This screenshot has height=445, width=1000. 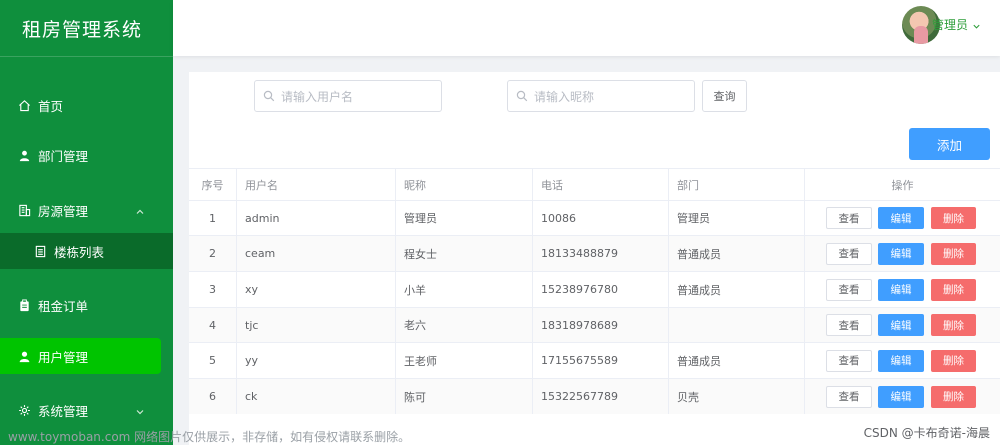 I want to click on sidebar-item-label: 用户管理, so click(x=63, y=357).